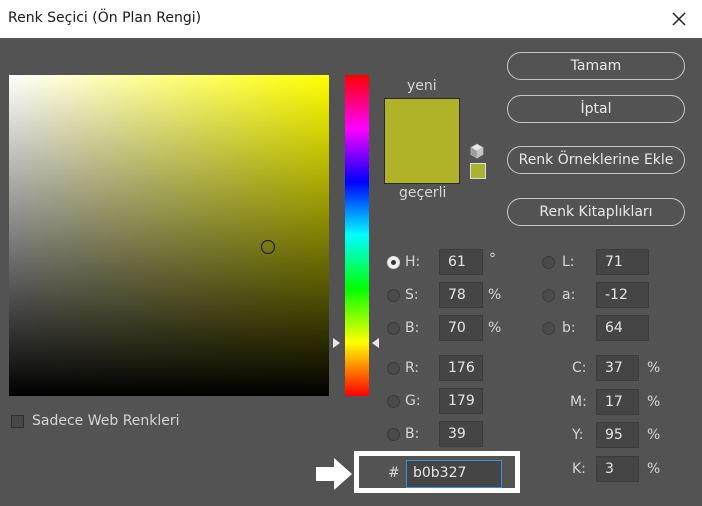 This screenshot has height=506, width=702. I want to click on radio-hue, so click(393, 262).